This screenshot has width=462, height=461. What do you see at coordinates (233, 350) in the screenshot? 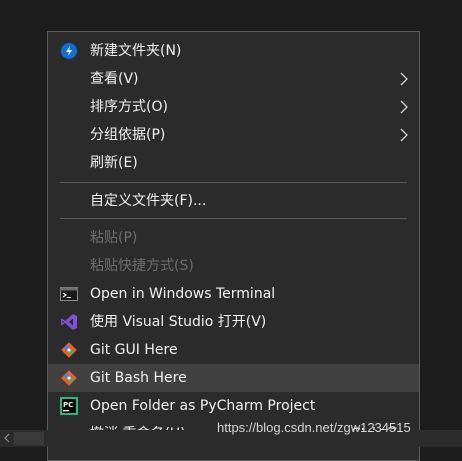
I see `menu-item-git-gui: Git GUI Here` at bounding box center [233, 350].